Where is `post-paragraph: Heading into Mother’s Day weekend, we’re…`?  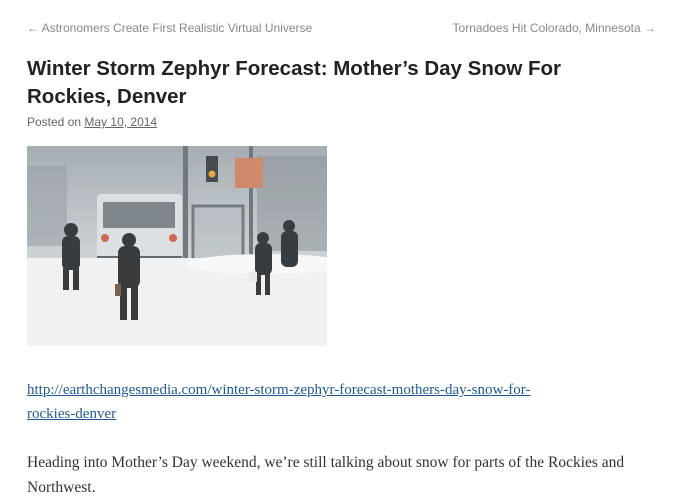 post-paragraph: Heading into Mother’s Day weekend, we’re… is located at coordinates (326, 475).